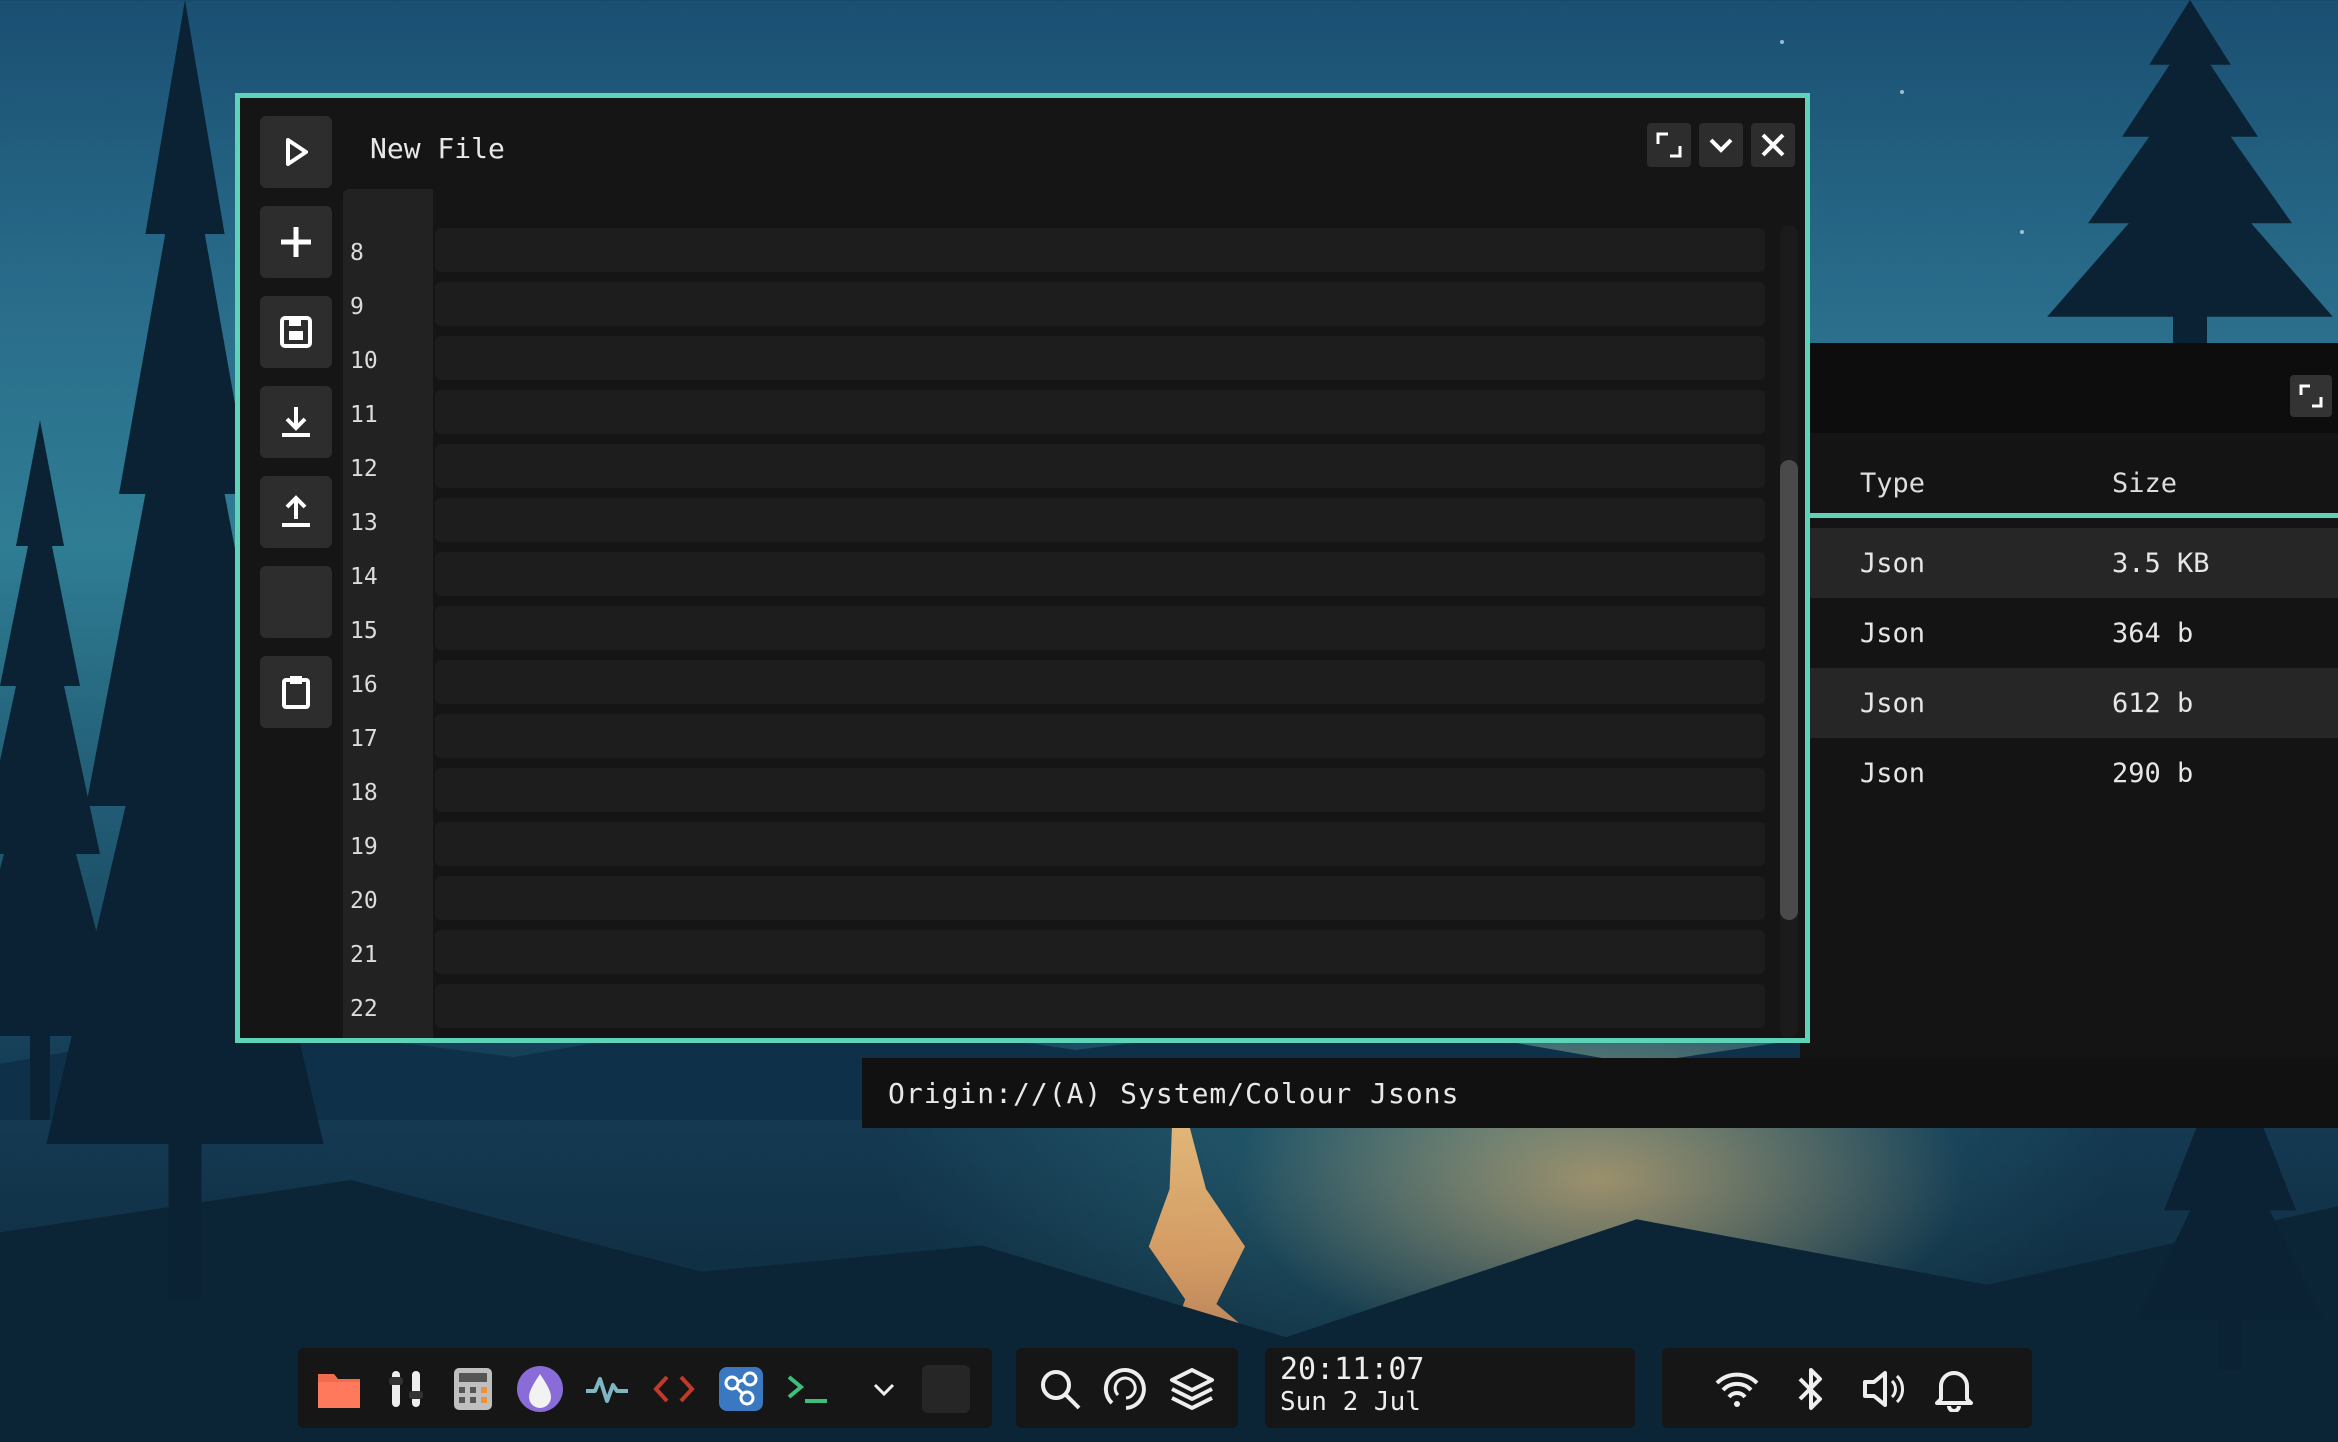 Image resolution: width=2338 pixels, height=1442 pixels. I want to click on editor-title: New File, so click(437, 148).